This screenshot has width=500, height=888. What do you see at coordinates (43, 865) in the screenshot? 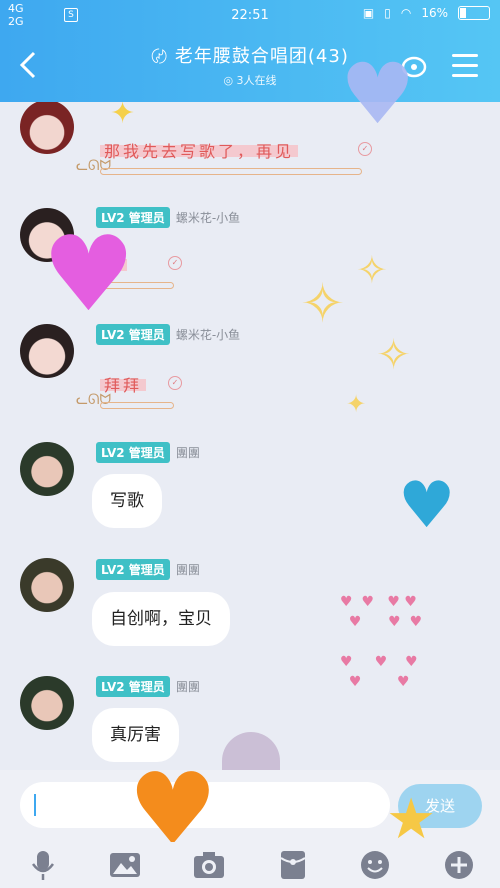
I see `microphone-icon` at bounding box center [43, 865].